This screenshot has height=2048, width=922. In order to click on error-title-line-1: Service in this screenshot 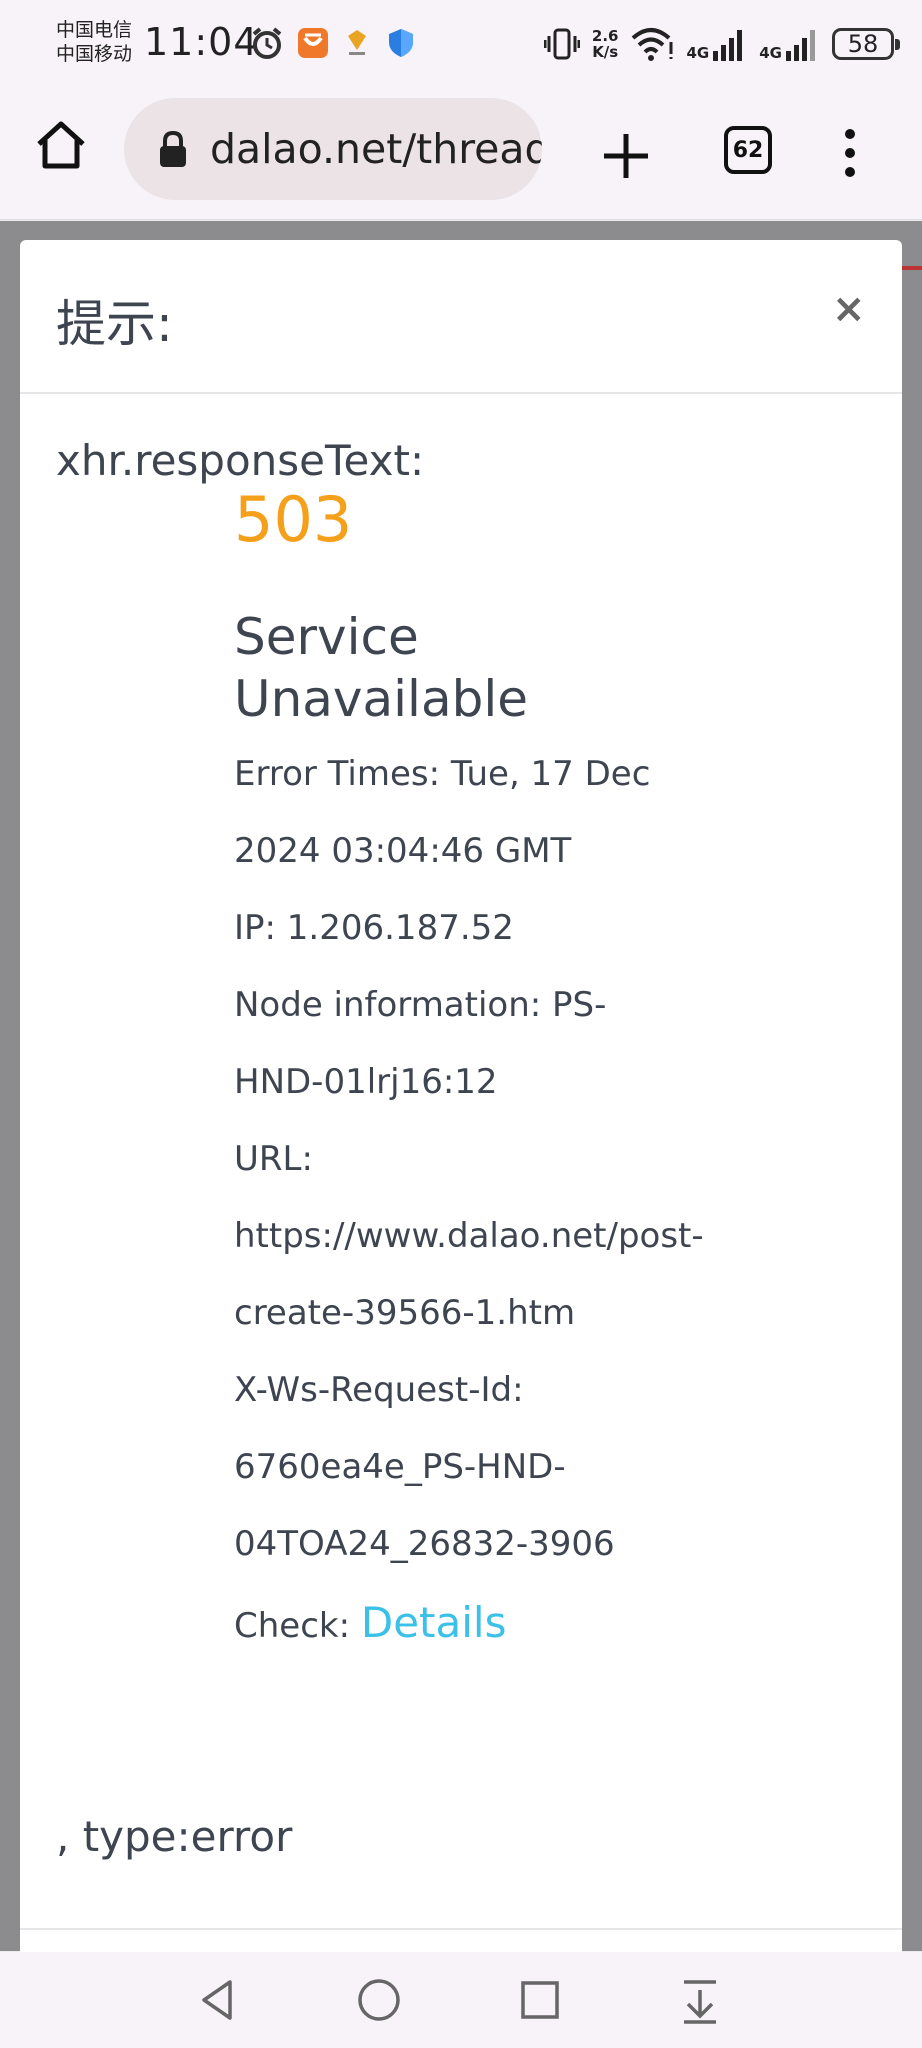, I will do `click(326, 637)`.